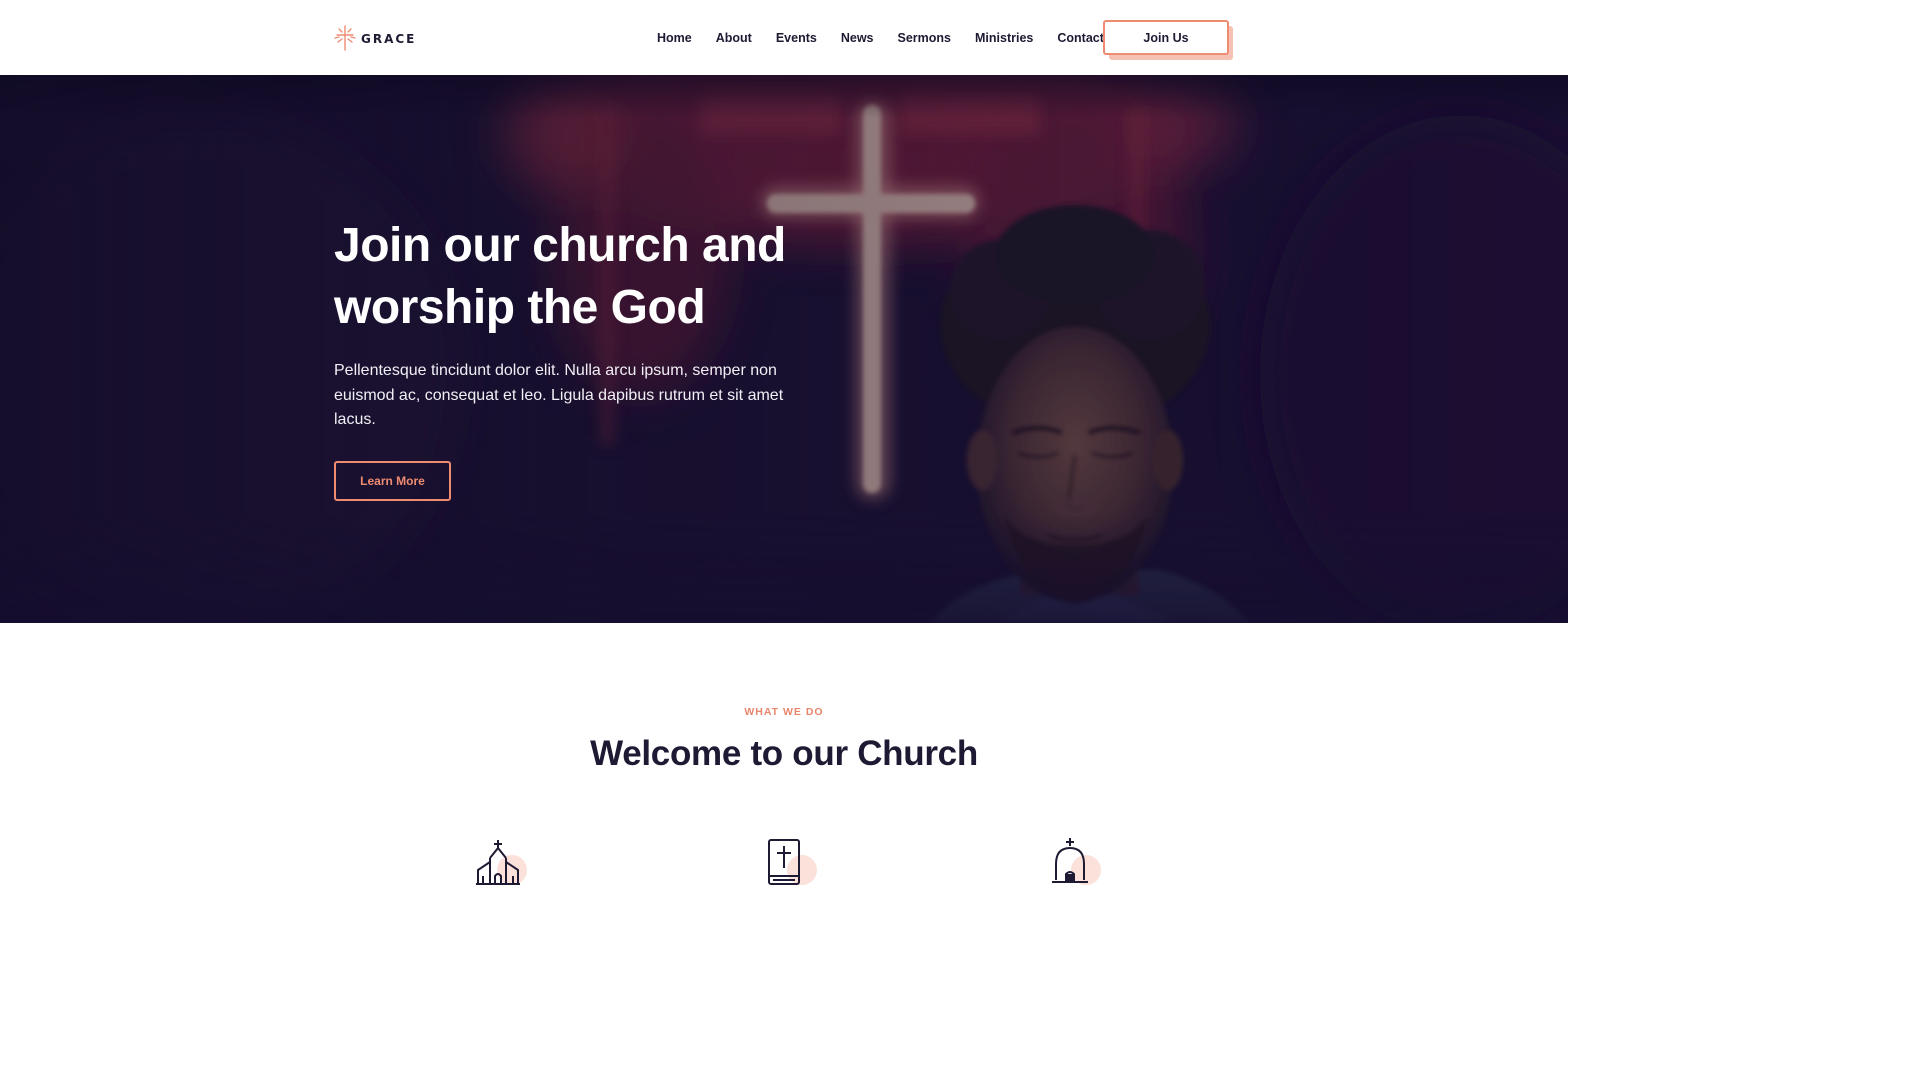  What do you see at coordinates (560, 245) in the screenshot?
I see `hero-title-line-1: Join our church and` at bounding box center [560, 245].